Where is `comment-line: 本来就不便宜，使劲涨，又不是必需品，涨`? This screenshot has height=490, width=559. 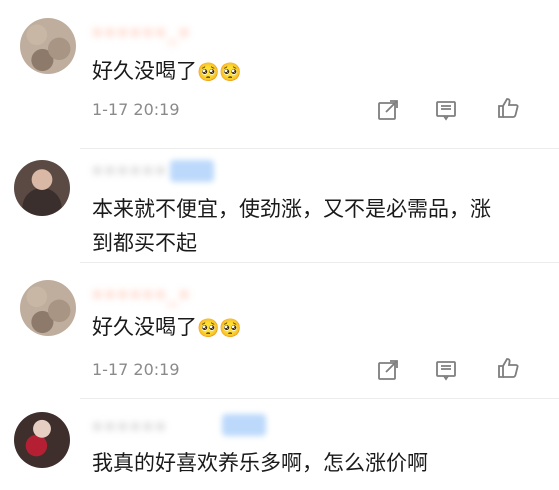 comment-line: 本来就不便宜，使劲涨，又不是必需品，涨 is located at coordinates (291, 209).